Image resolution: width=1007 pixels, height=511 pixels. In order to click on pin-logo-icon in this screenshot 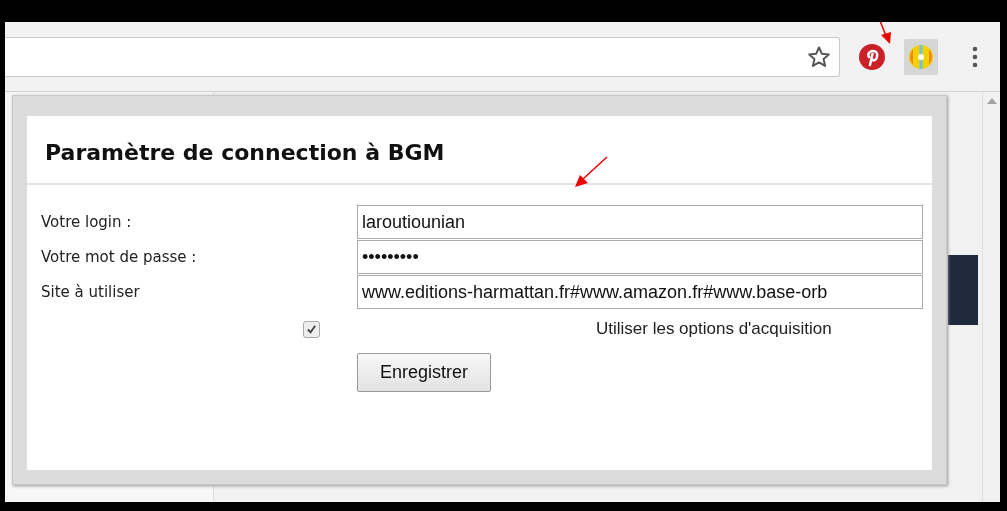, I will do `click(872, 56)`.